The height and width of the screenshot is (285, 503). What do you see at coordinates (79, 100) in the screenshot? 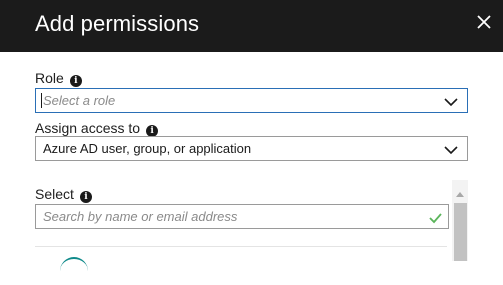
I see `role-placeholder: Select a role` at bounding box center [79, 100].